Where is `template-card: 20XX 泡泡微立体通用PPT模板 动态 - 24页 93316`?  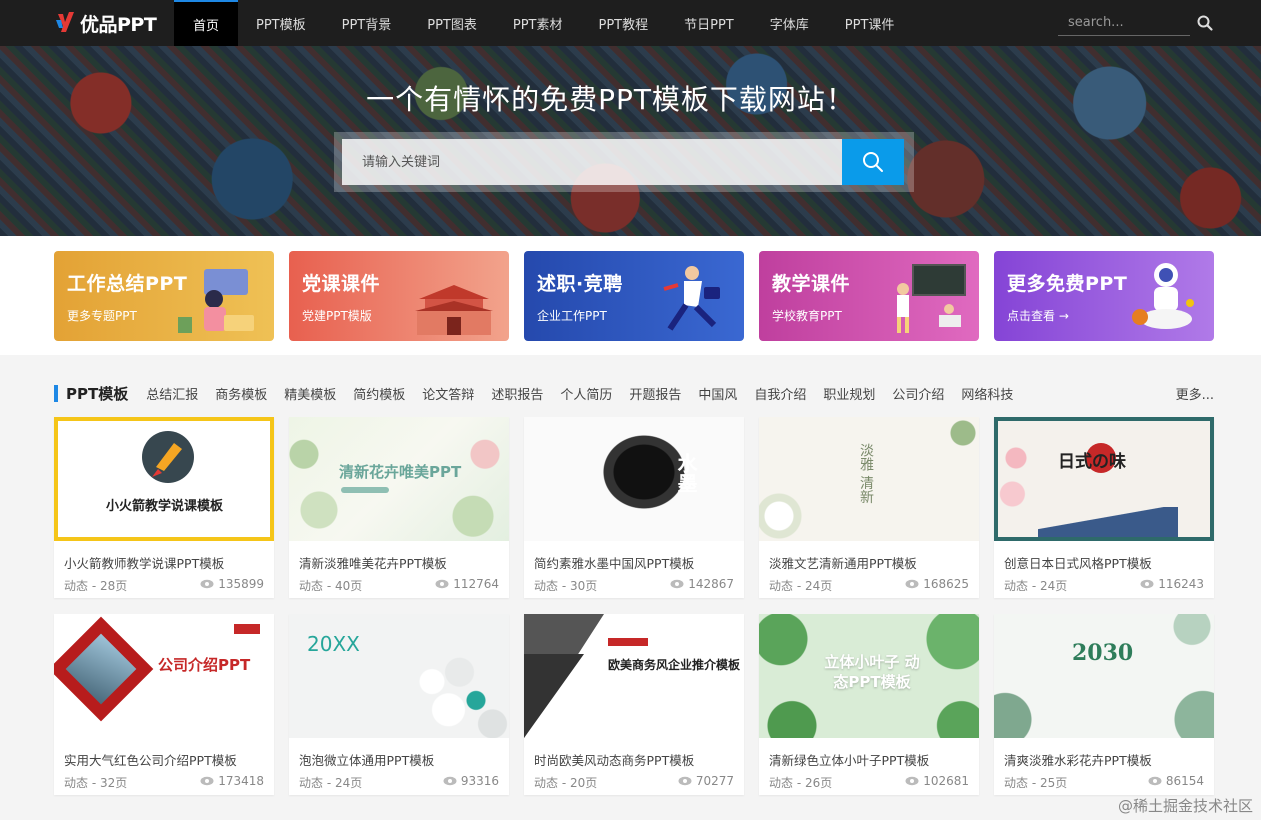
template-card: 20XX 泡泡微立体通用PPT模板 动态 - 24页 93316 is located at coordinates (399, 704).